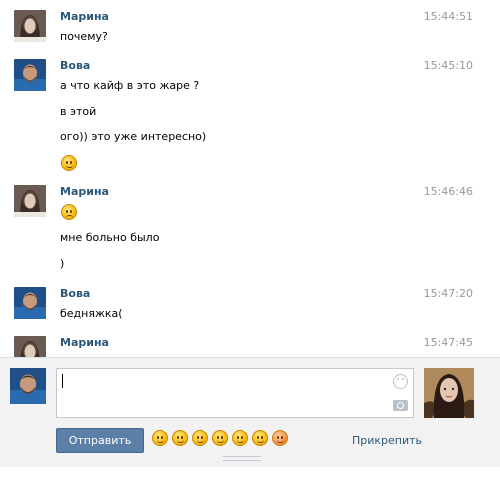 This screenshot has height=500, width=500. Describe the element at coordinates (260, 438) in the screenshot. I see `shocked-emoji-icon` at that location.